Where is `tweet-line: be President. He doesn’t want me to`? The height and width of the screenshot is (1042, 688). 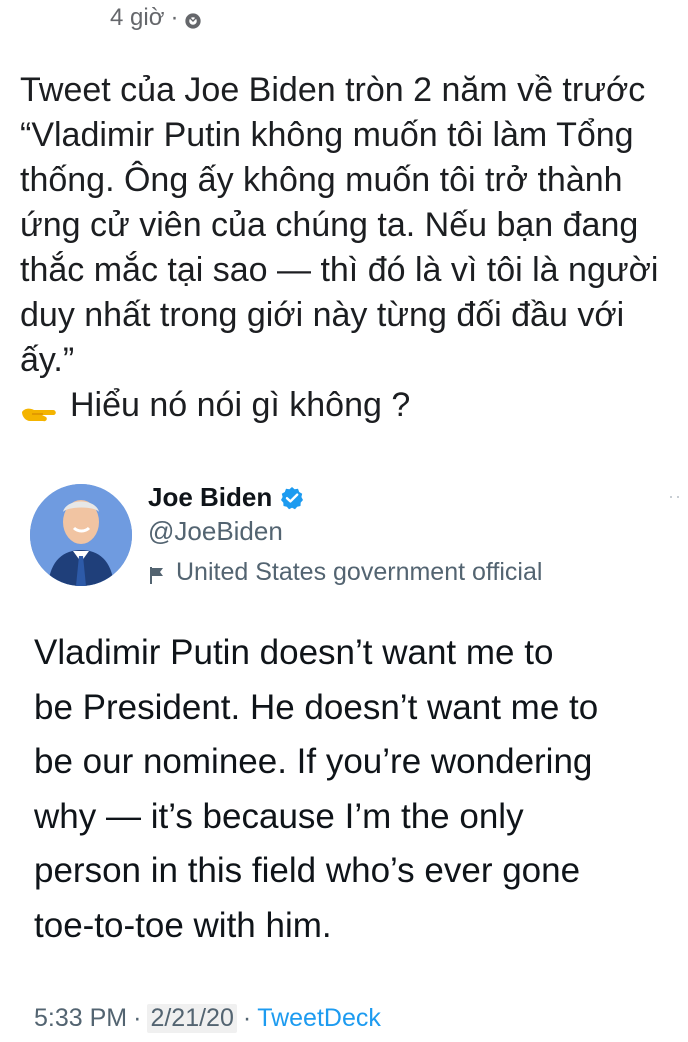 tweet-line: be President. He doesn’t want me to is located at coordinates (316, 707).